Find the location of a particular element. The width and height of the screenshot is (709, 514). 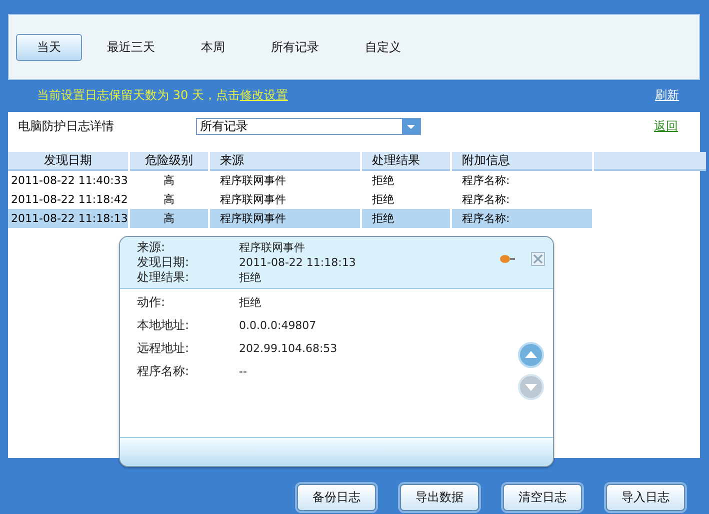

scroll-up-icon is located at coordinates (531, 355).